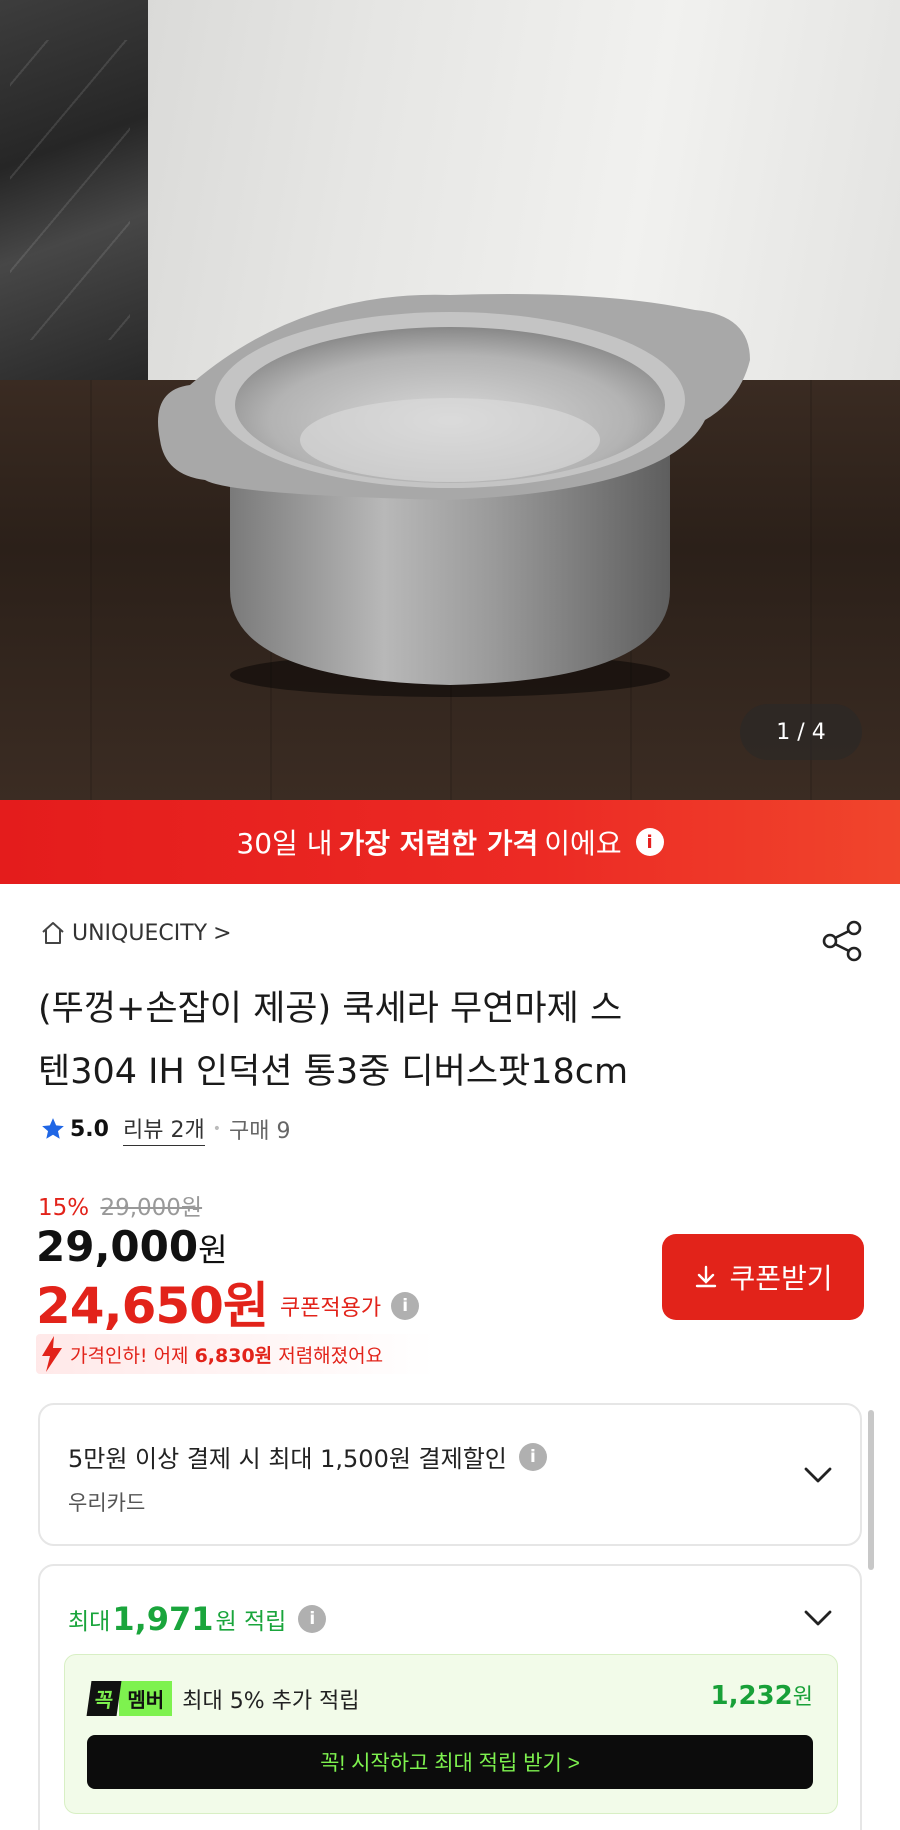 The image size is (900, 1830). Describe the element at coordinates (751, 1696) in the screenshot. I see `member-amount-value: 1,232` at that location.